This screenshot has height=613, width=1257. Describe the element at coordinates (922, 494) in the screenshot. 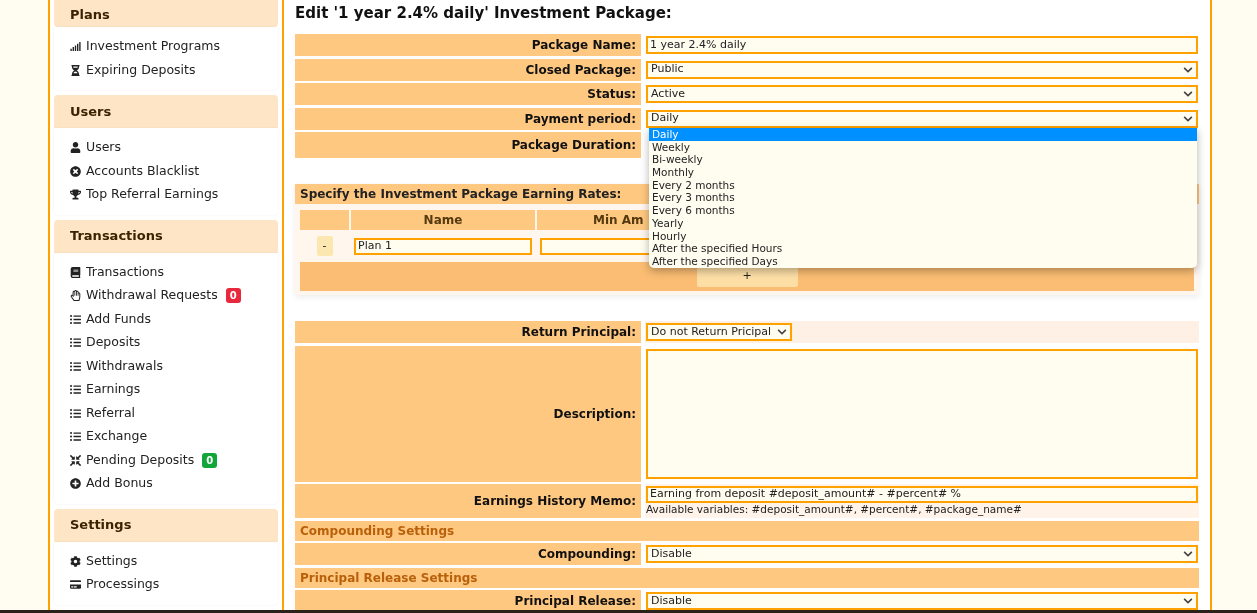

I see `text-field: Earning from deposit #deposit_amount# - #percent# %` at that location.